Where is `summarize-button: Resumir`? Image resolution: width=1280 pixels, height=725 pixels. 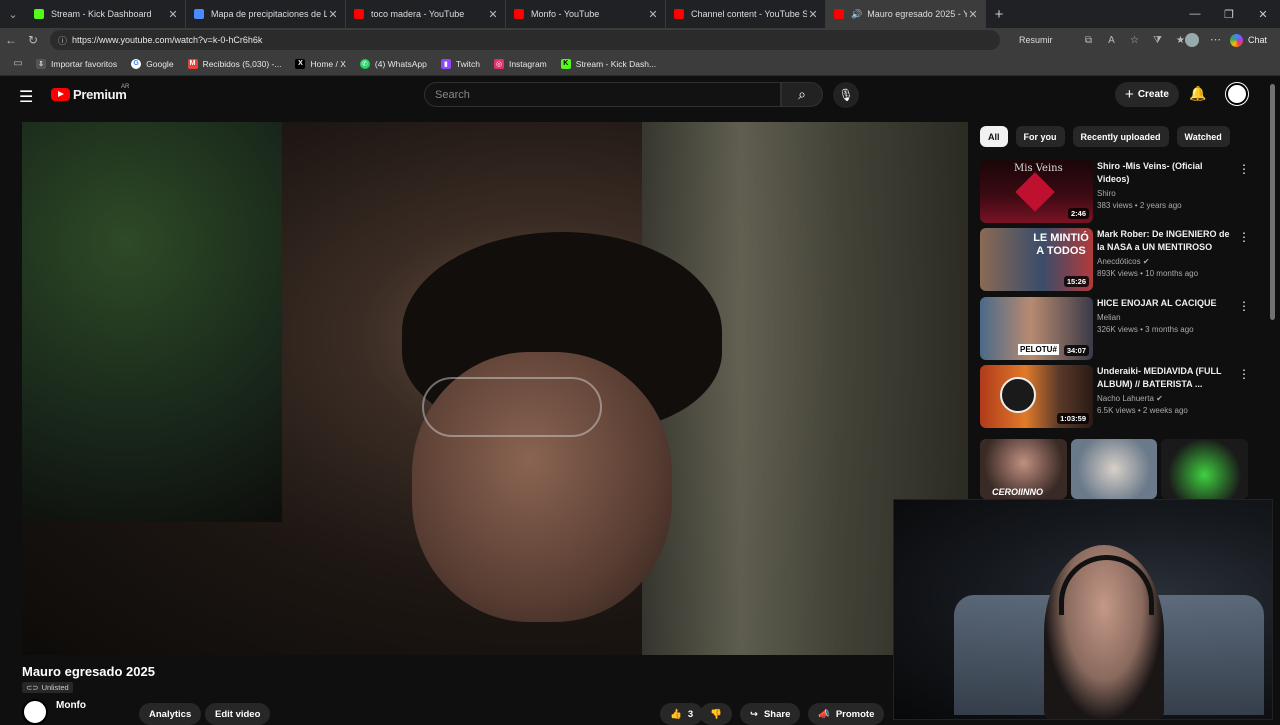 summarize-button: Resumir is located at coordinates (1036, 40).